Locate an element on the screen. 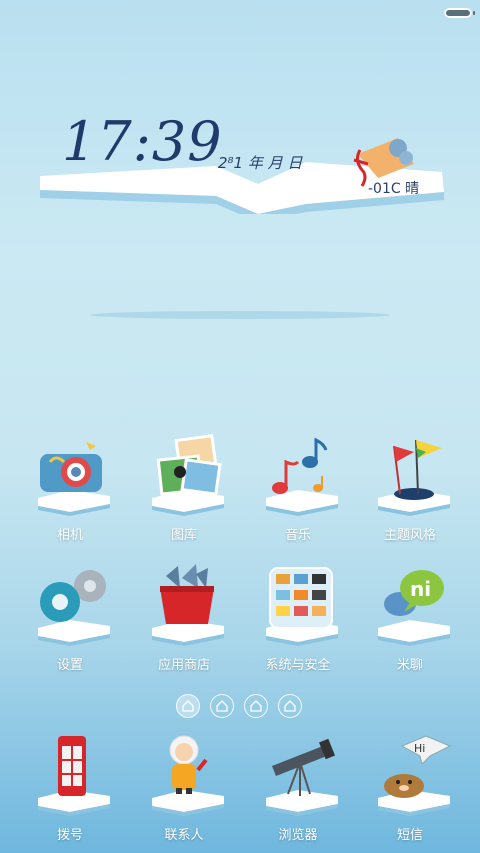 This screenshot has width=480, height=853. app-label: 短信 is located at coordinates (409, 835).